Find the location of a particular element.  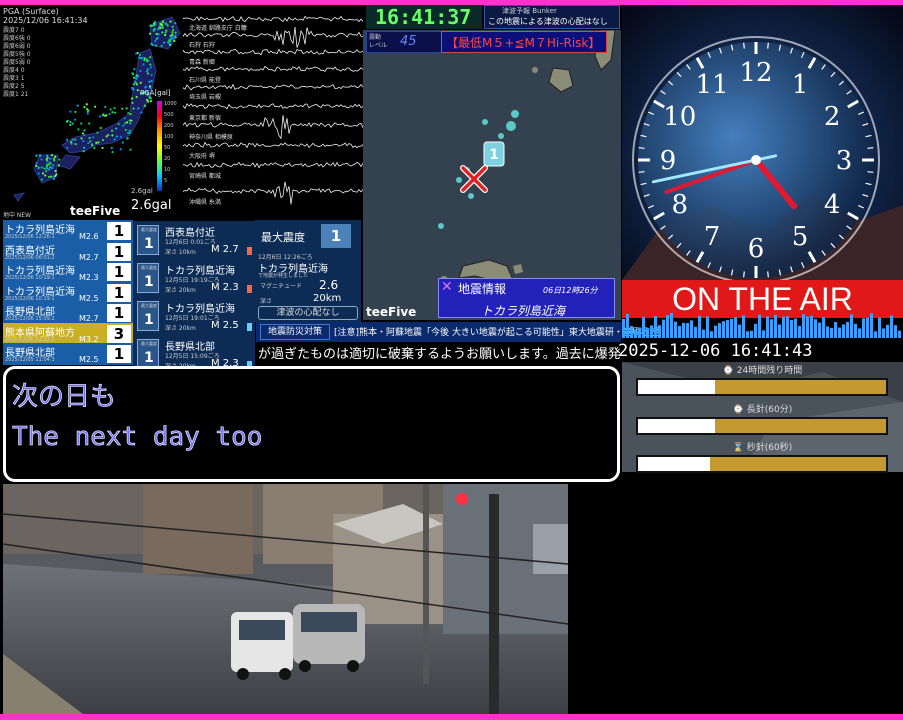

ticker-text: [注意]熊本・阿蘇地震「今後 大きい地震が起こる可能性」東大地震研・笠原教授 is located at coordinates (496, 333).